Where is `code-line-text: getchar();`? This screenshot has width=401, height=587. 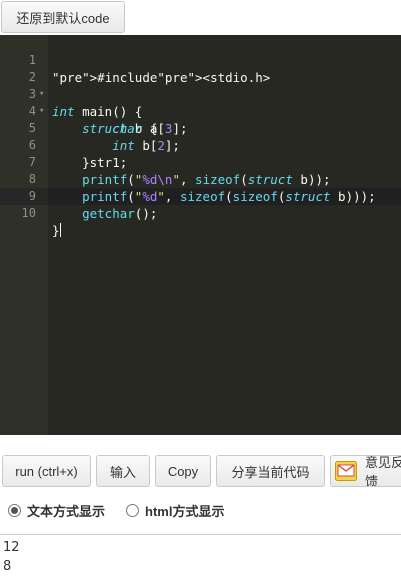 code-line-text: getchar(); is located at coordinates (104, 213).